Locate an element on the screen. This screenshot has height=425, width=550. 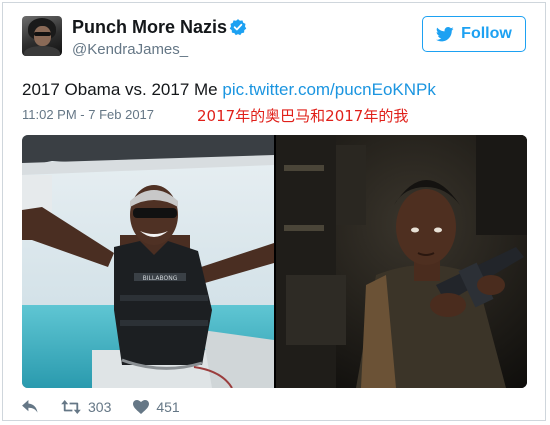
follow-button-label: Follow is located at coordinates (486, 33).